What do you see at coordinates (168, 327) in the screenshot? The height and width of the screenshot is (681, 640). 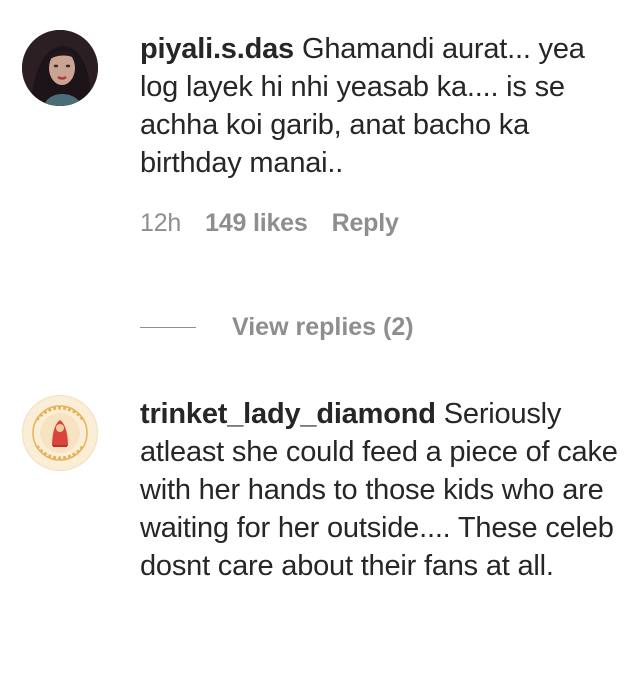 I see `replies-divider-line` at bounding box center [168, 327].